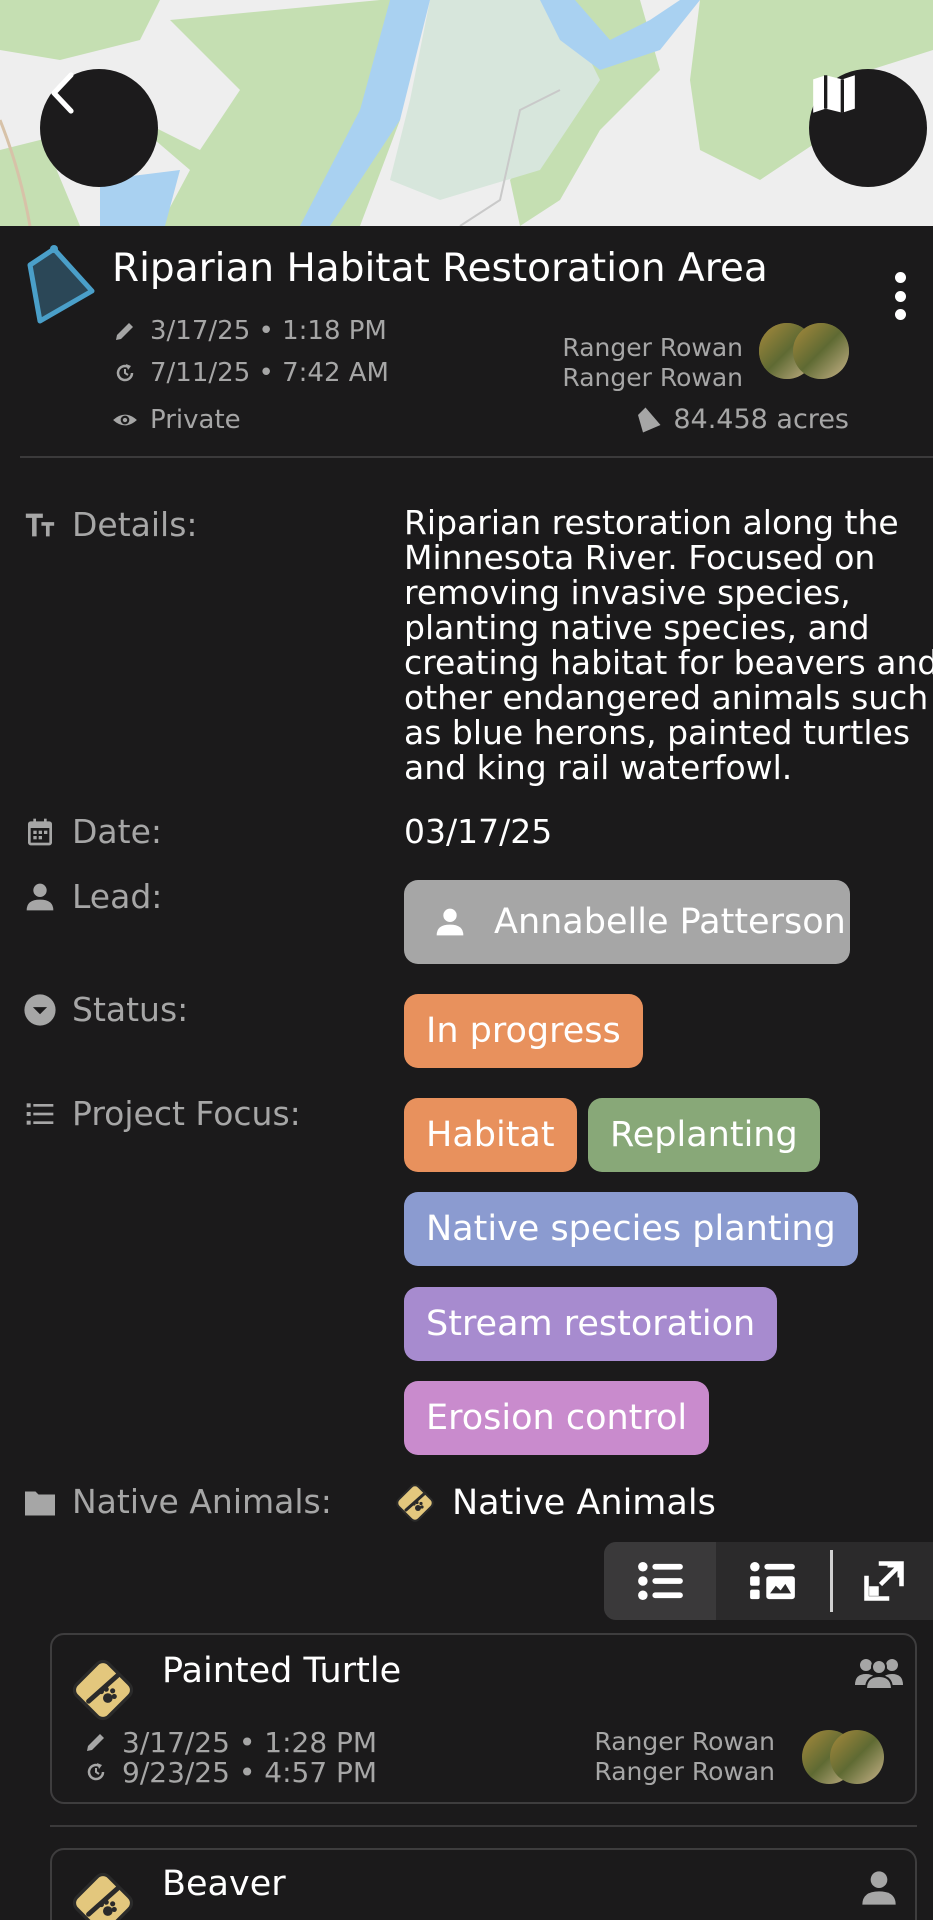  I want to click on date-label-text: Date:, so click(117, 831).